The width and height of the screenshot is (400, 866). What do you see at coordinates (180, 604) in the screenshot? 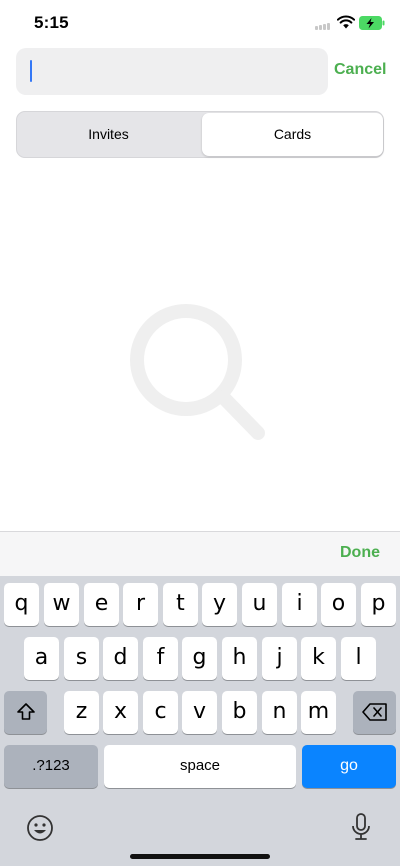
I see `key-t: t` at bounding box center [180, 604].